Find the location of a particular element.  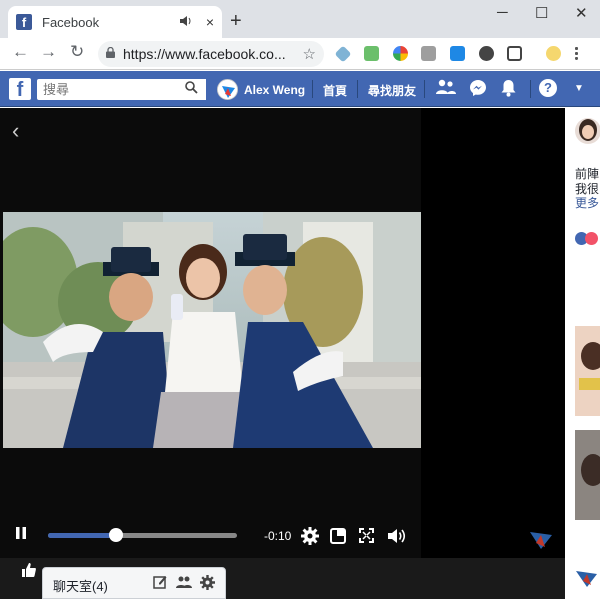

pause-icon is located at coordinates (21, 535).